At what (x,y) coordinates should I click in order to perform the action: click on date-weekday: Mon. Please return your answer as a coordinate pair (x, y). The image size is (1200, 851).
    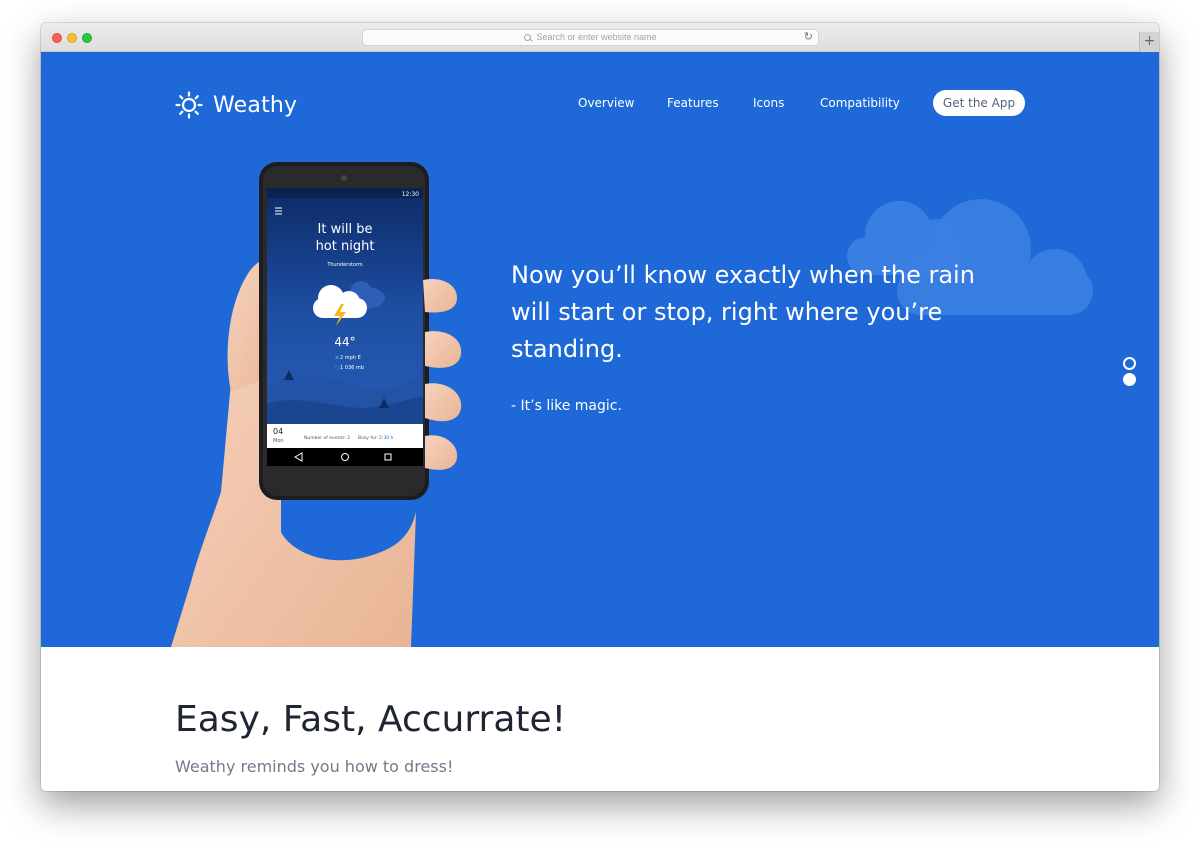
    Looking at the image, I should click on (278, 441).